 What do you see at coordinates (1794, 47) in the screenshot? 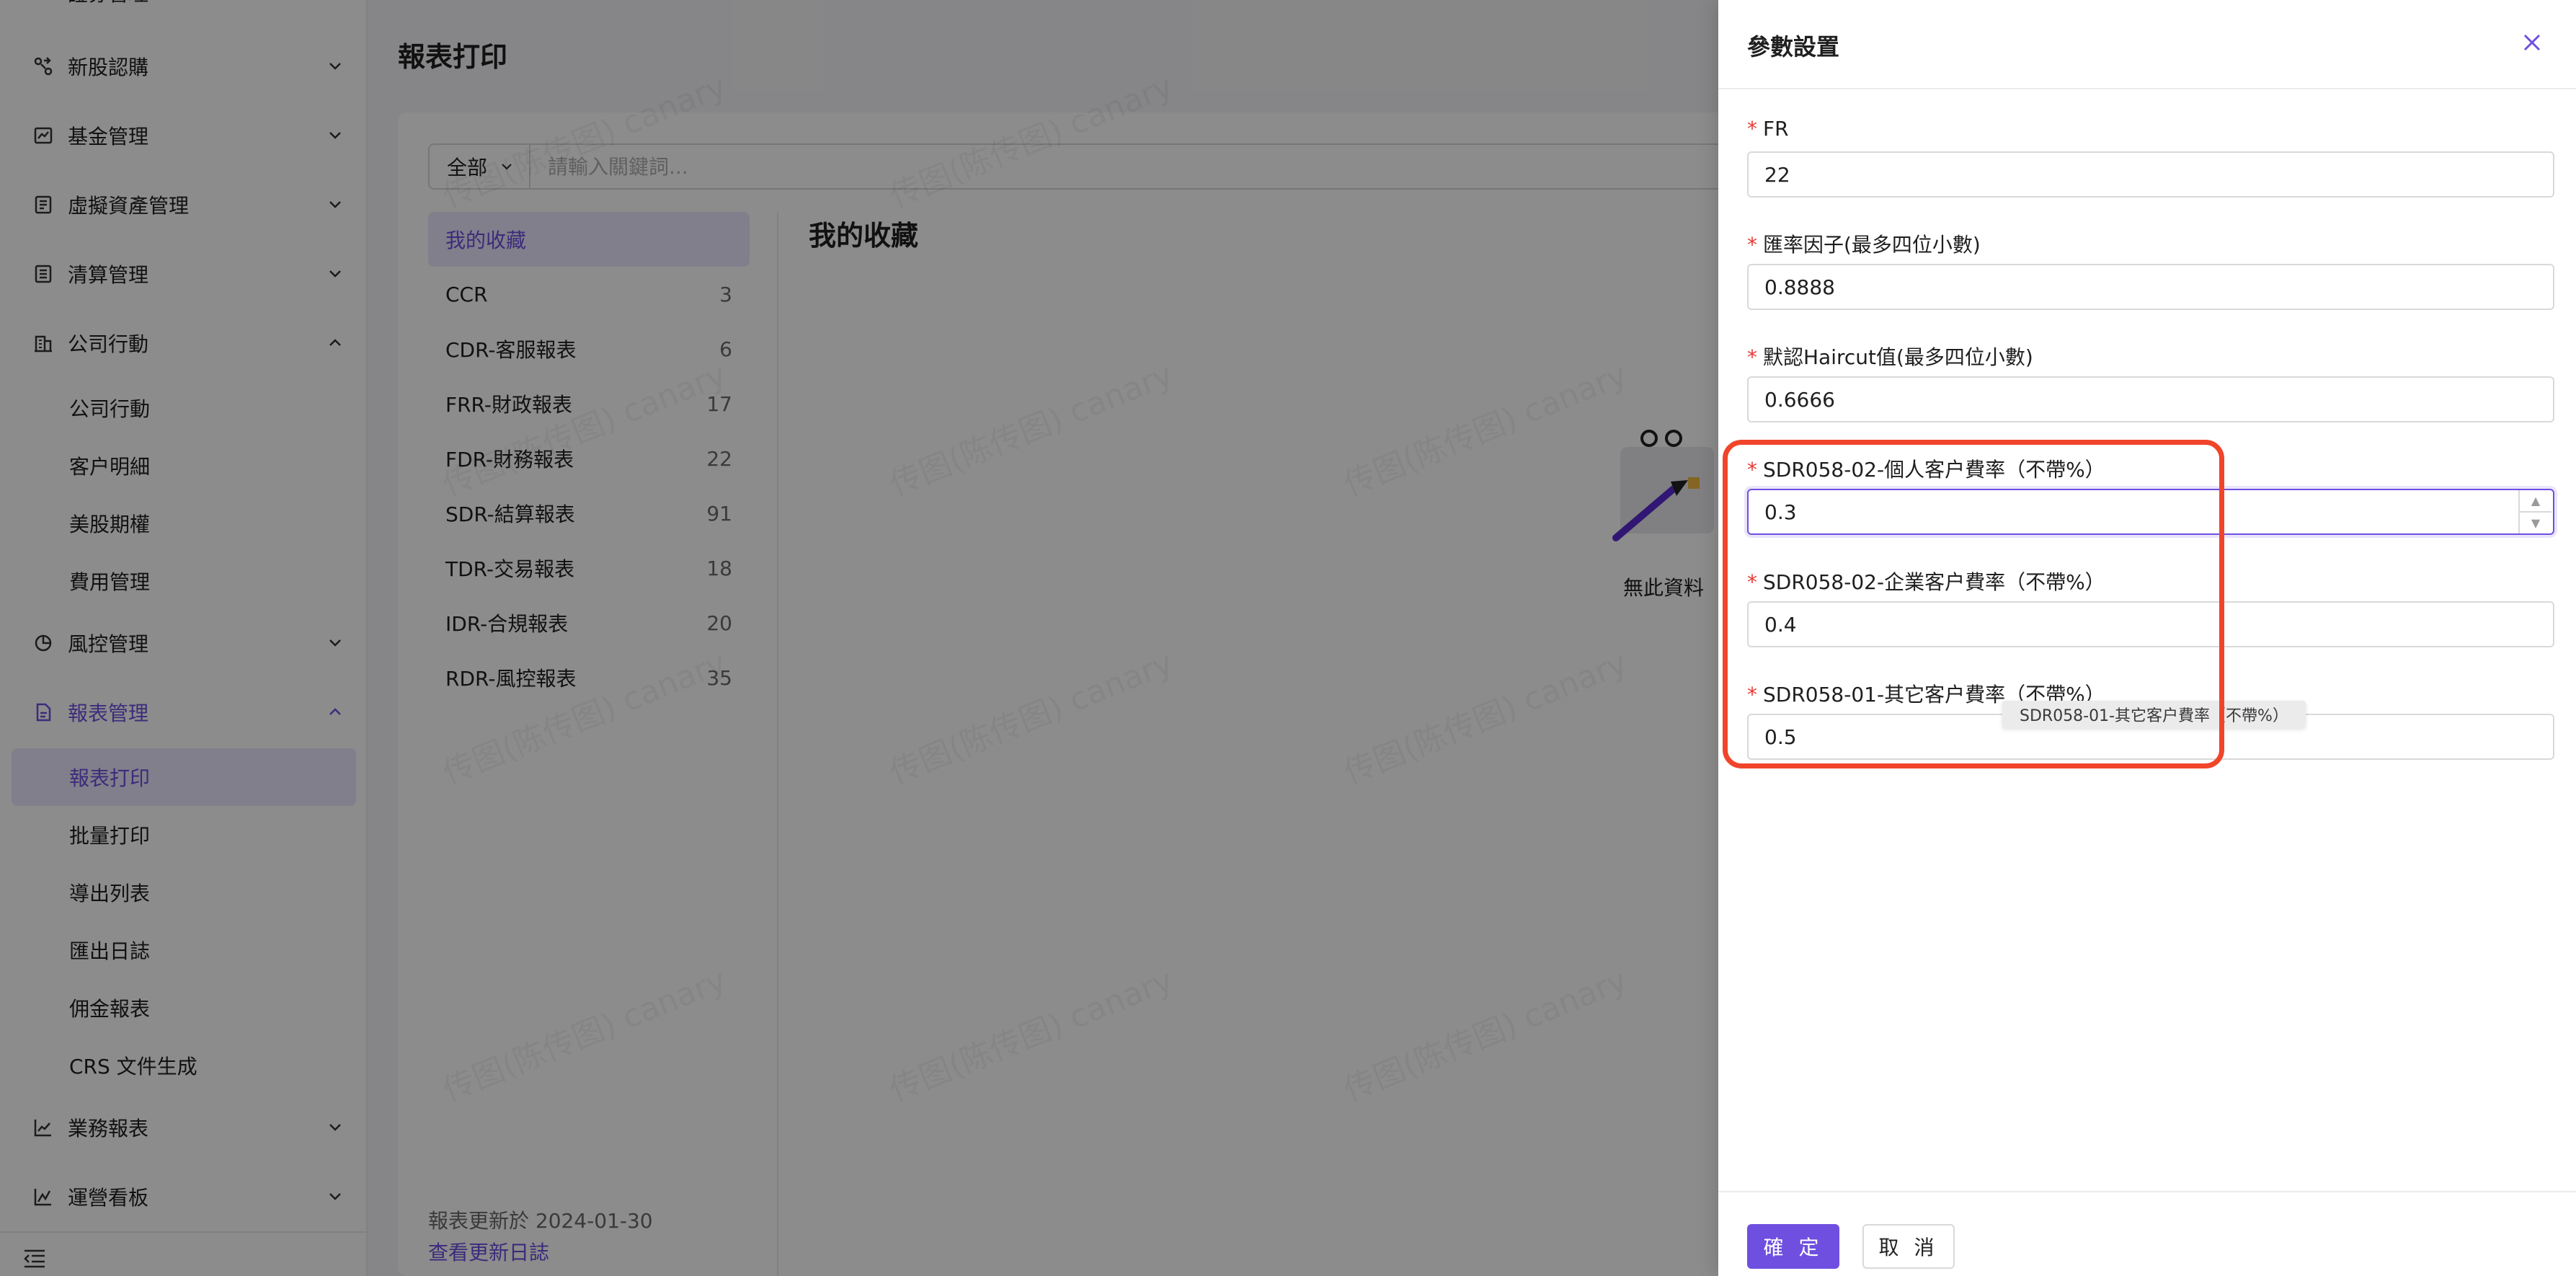
I see `drawer-title: 參數設置` at bounding box center [1794, 47].